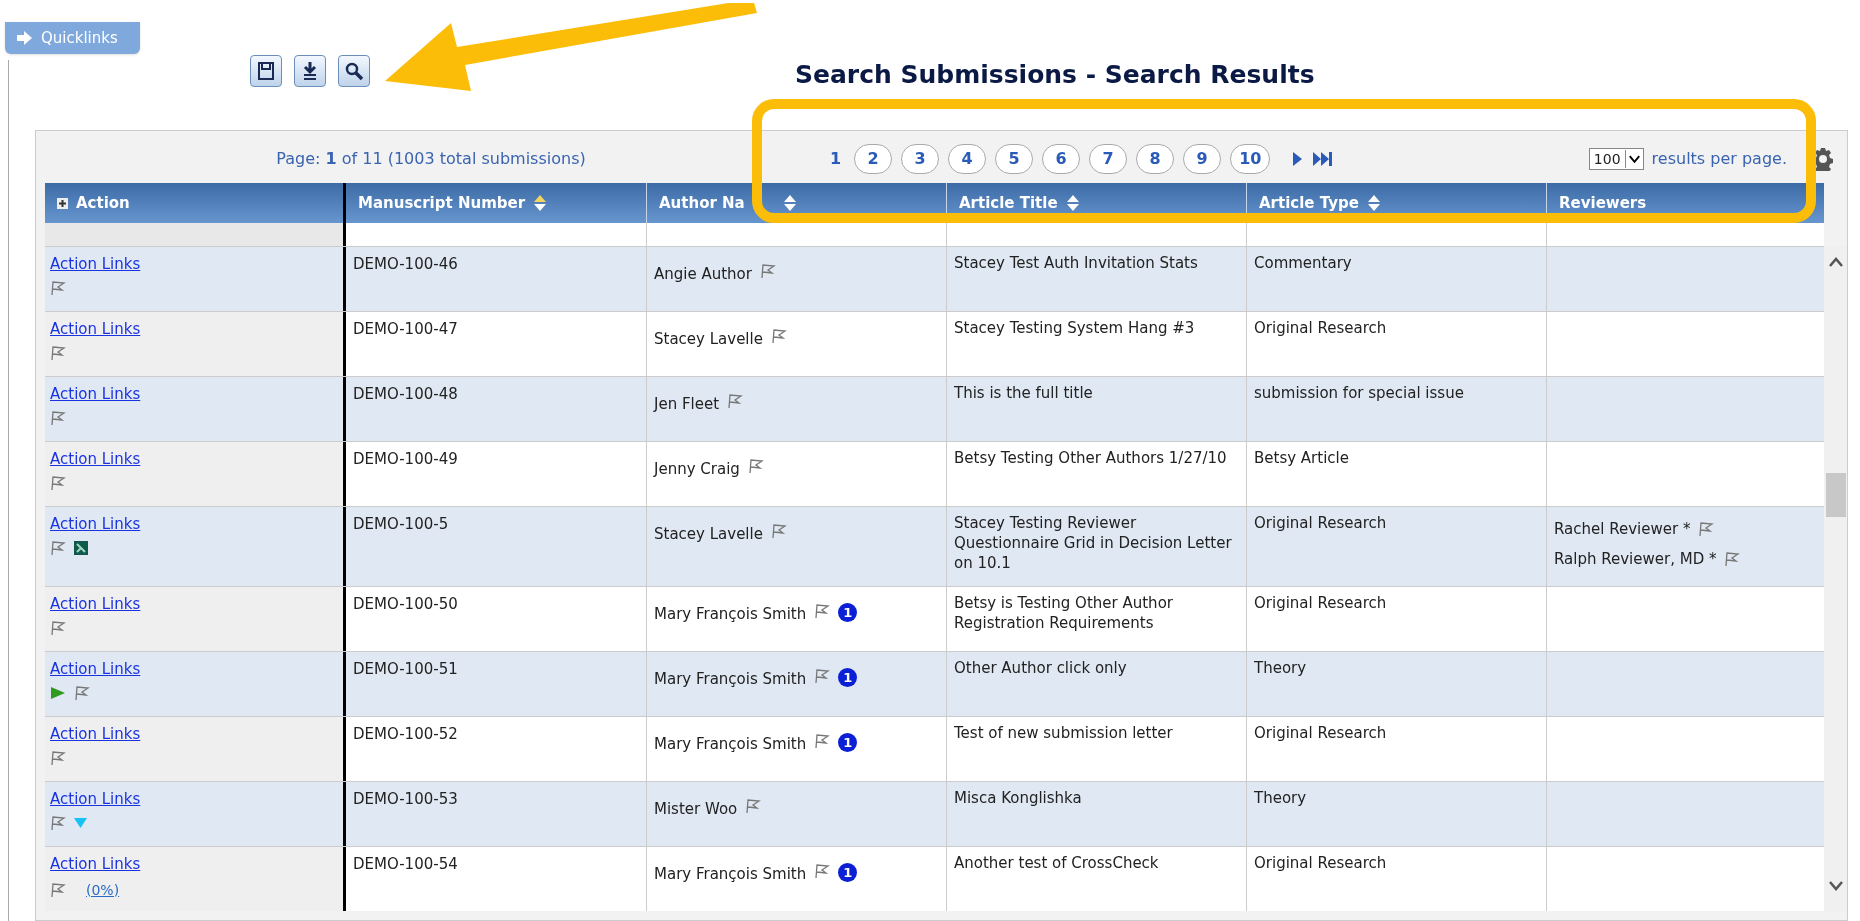  Describe the element at coordinates (103, 890) in the screenshot. I see `percent-link: (0%)` at that location.